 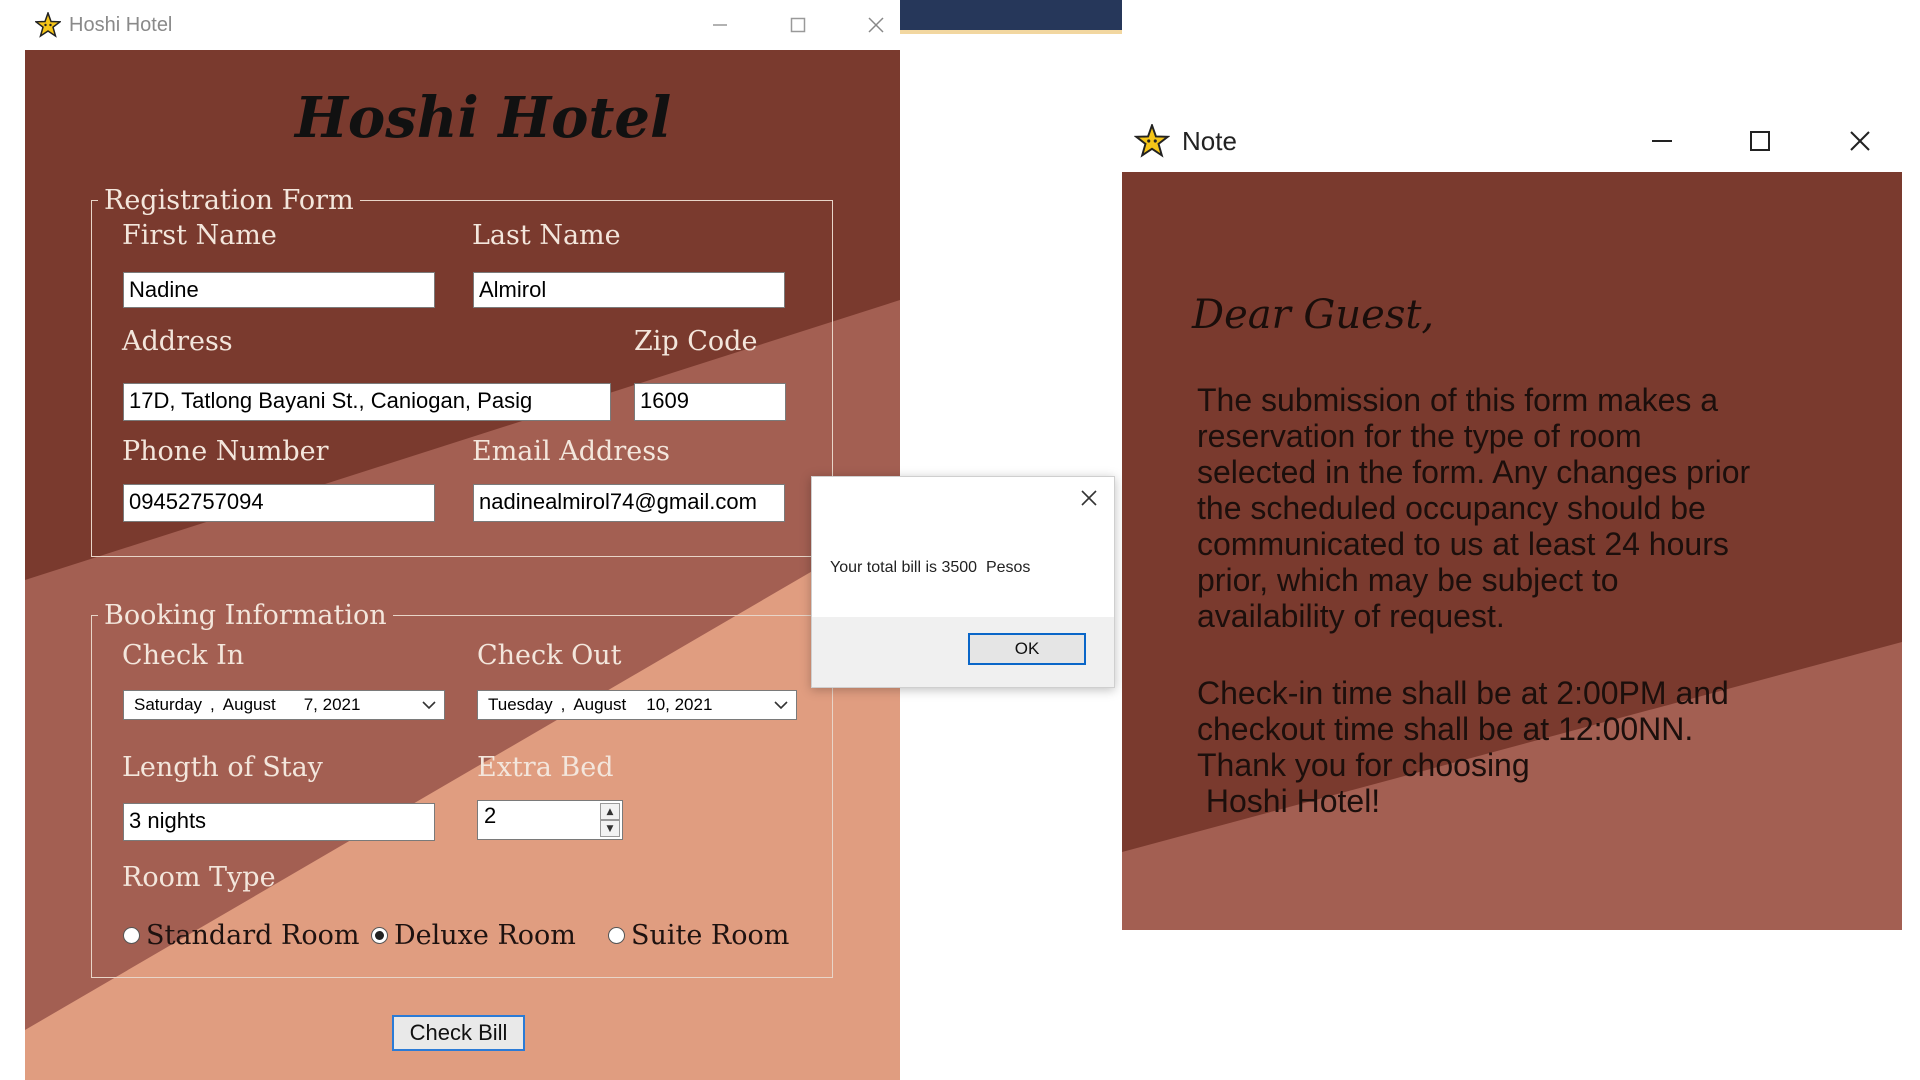 I want to click on radio-standard-room: Standard Room, so click(x=241, y=935).